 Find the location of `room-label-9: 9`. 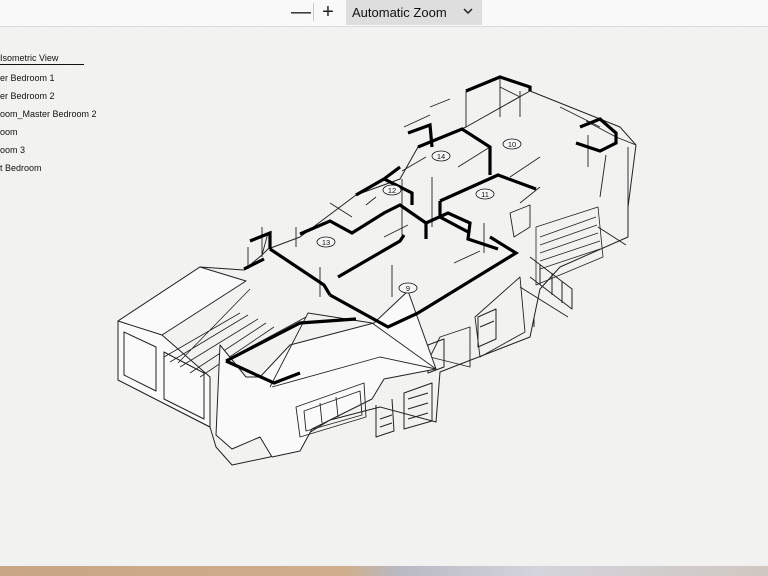

room-label-9: 9 is located at coordinates (408, 288).